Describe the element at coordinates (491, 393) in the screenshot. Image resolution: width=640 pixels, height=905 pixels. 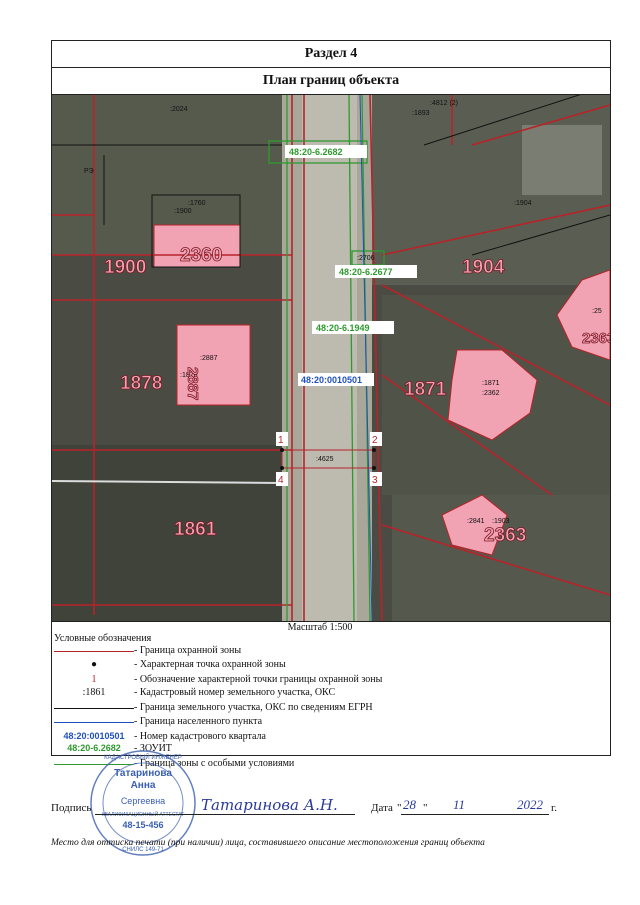
I see `parcel-2362: :2362` at that location.